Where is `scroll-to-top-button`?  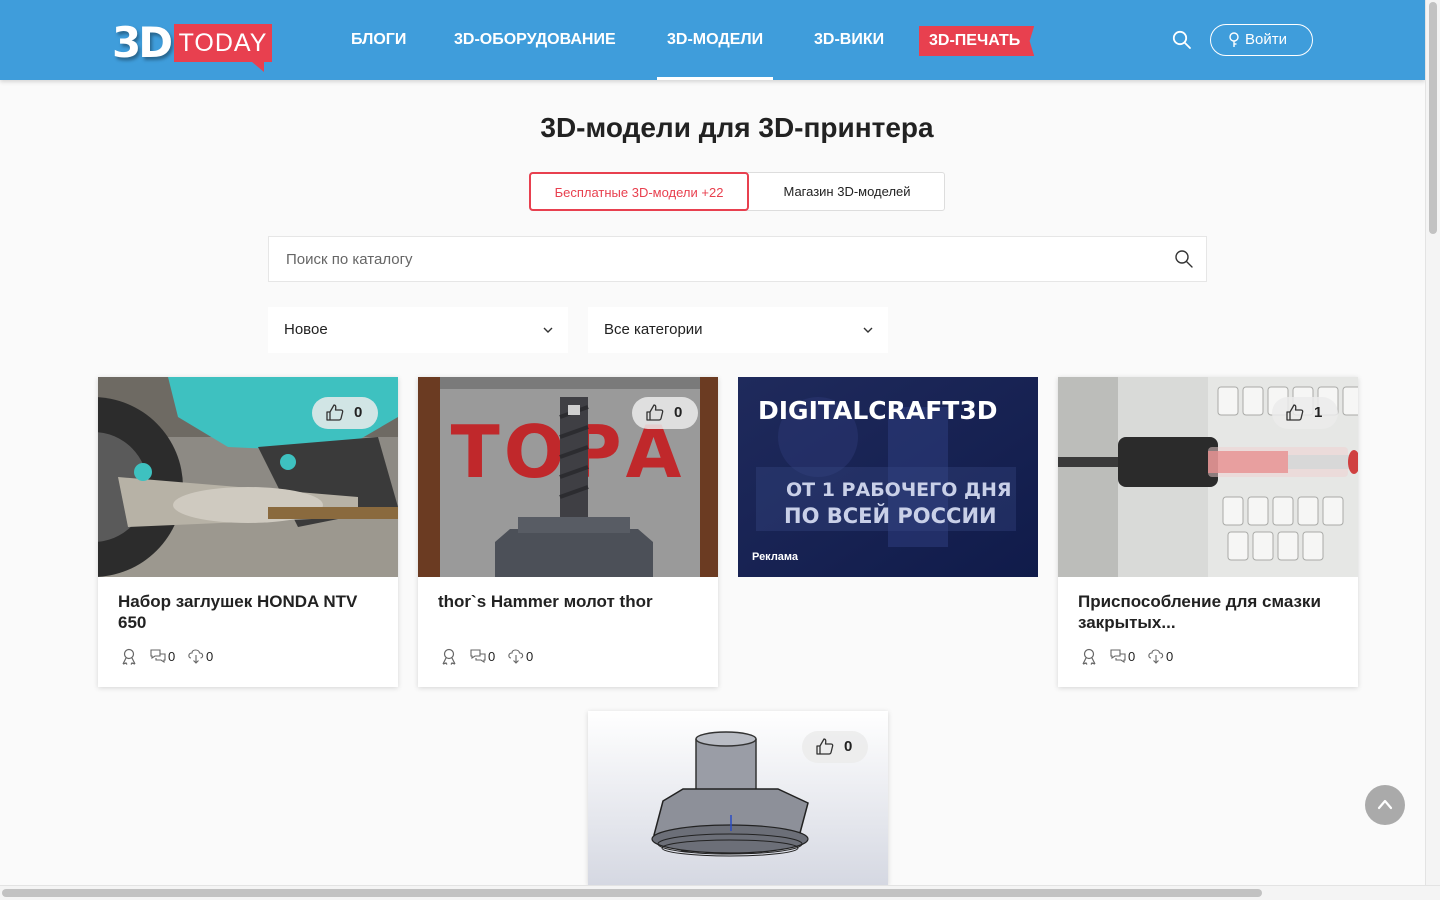
scroll-to-top-button is located at coordinates (1385, 805).